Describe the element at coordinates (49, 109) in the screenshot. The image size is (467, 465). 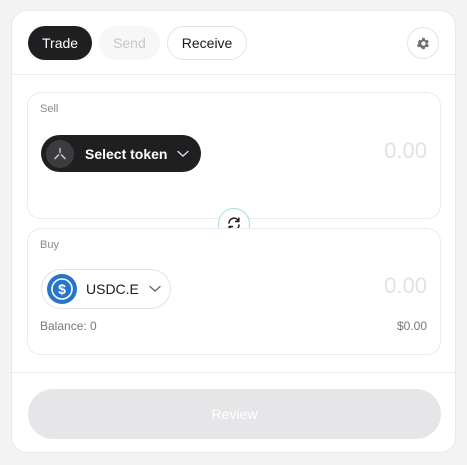
I see `sell-label: Sell` at that location.